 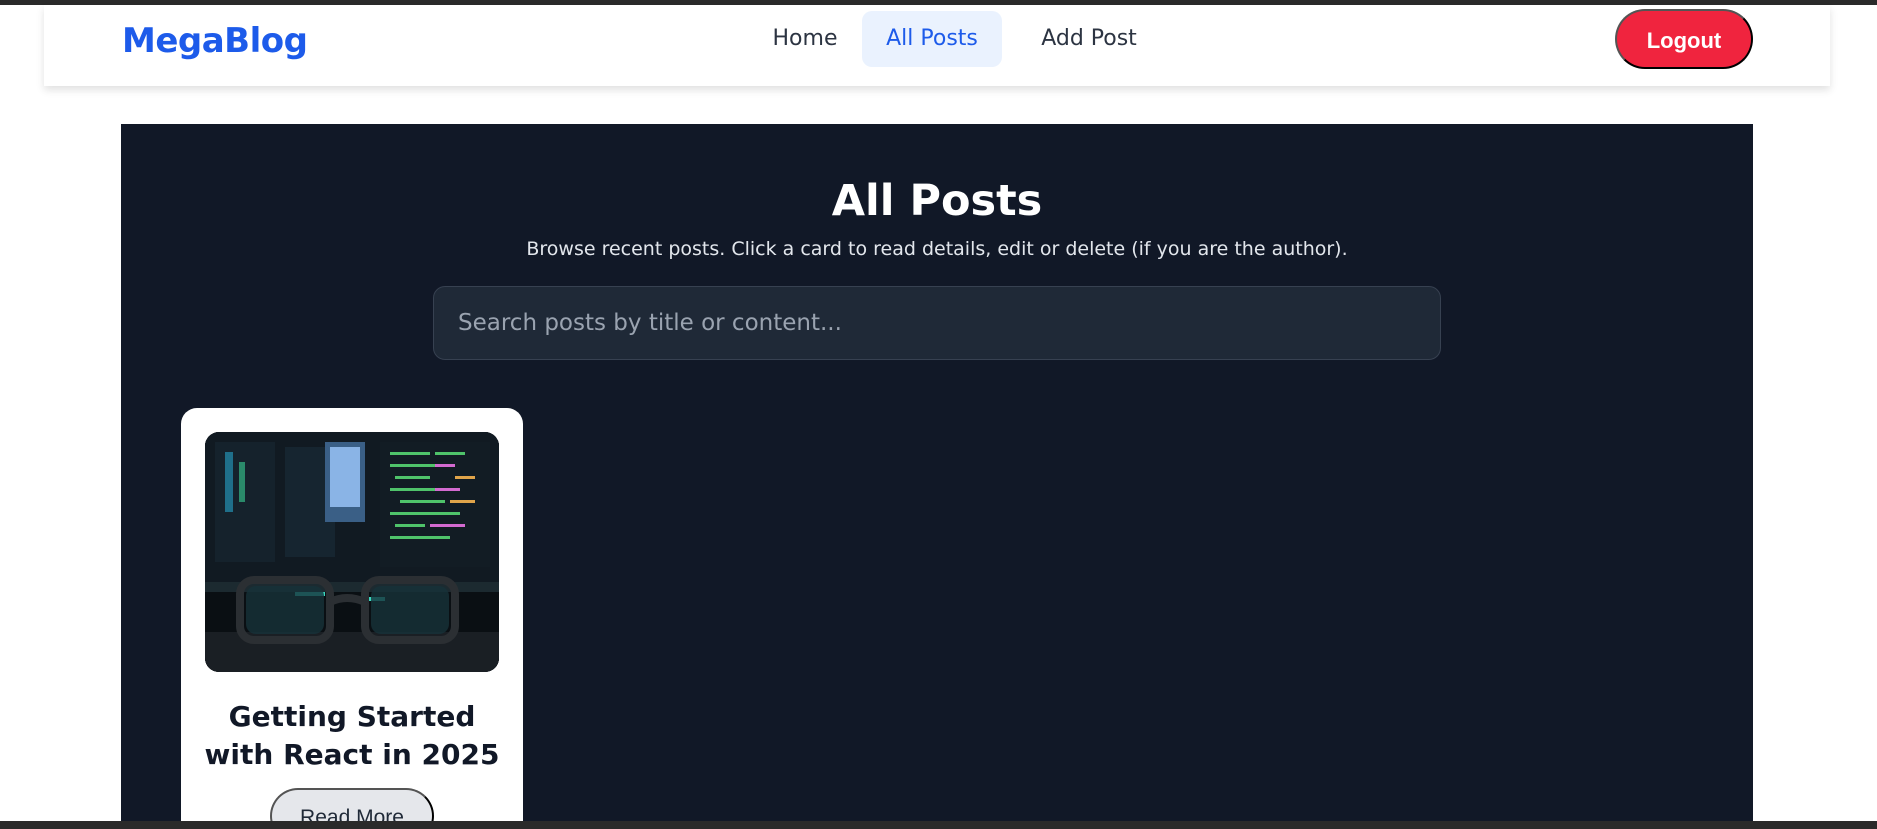 I want to click on nav-link-add-post: Add Post, so click(x=1089, y=39).